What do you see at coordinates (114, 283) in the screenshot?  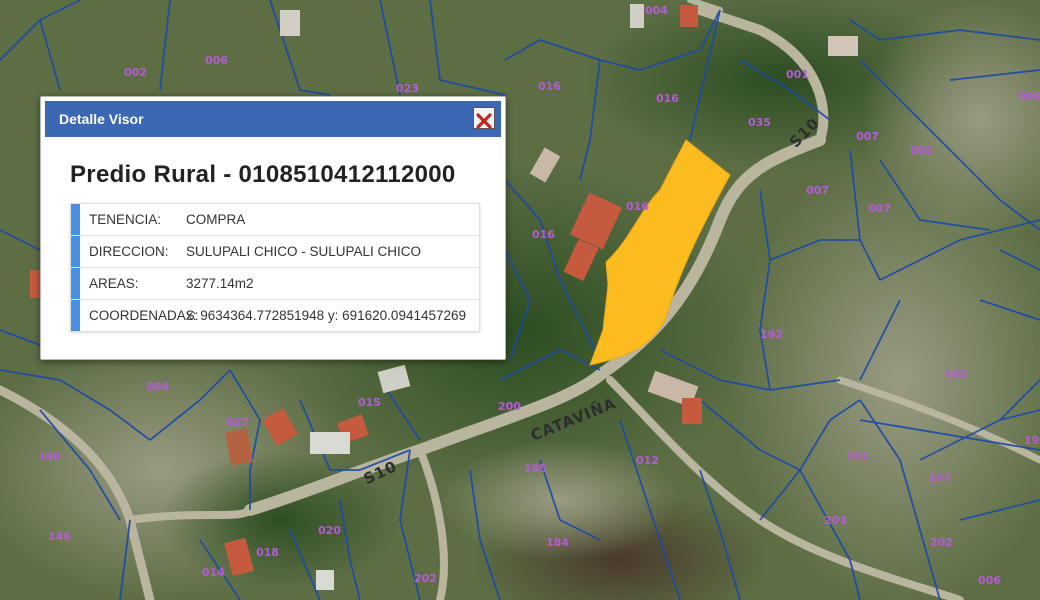 I see `info-label: AREAS:` at bounding box center [114, 283].